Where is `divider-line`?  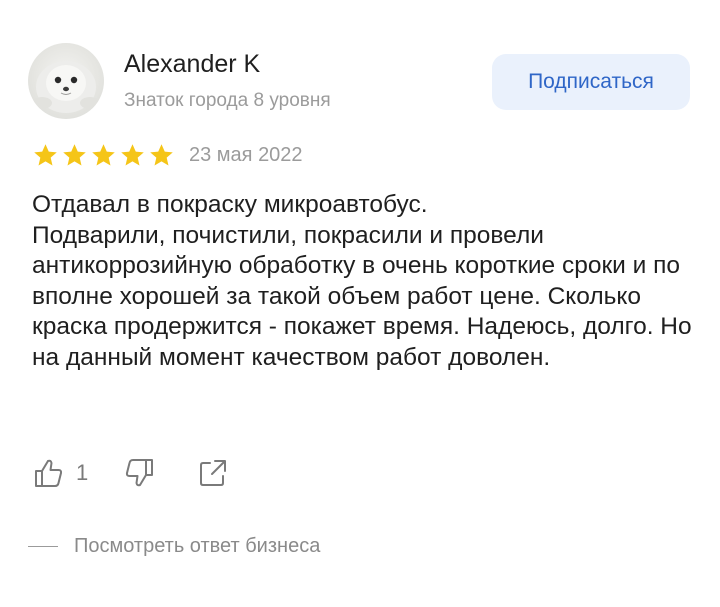 divider-line is located at coordinates (43, 546).